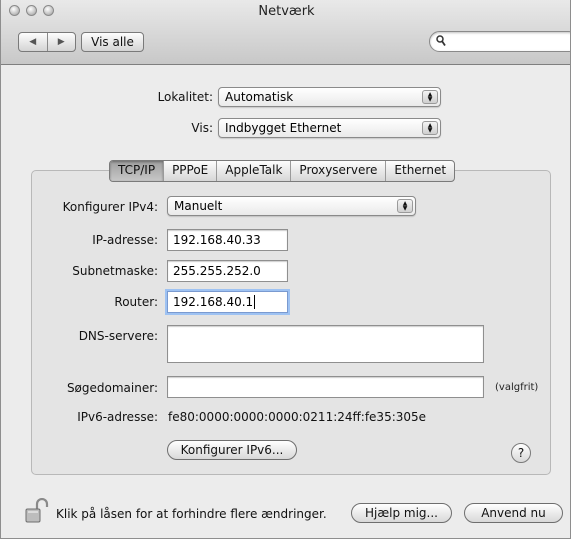 The width and height of the screenshot is (571, 539). What do you see at coordinates (191, 171) in the screenshot?
I see `tab-pppoe: PPPoE` at bounding box center [191, 171].